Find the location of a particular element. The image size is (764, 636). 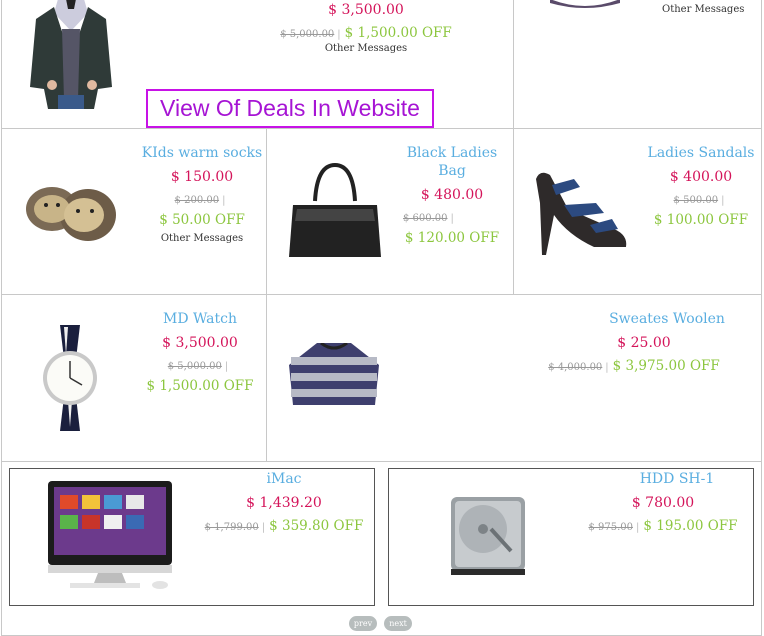

price-row: $ 5,000.00 | $ 1,500.00 OFF is located at coordinates (366, 33).